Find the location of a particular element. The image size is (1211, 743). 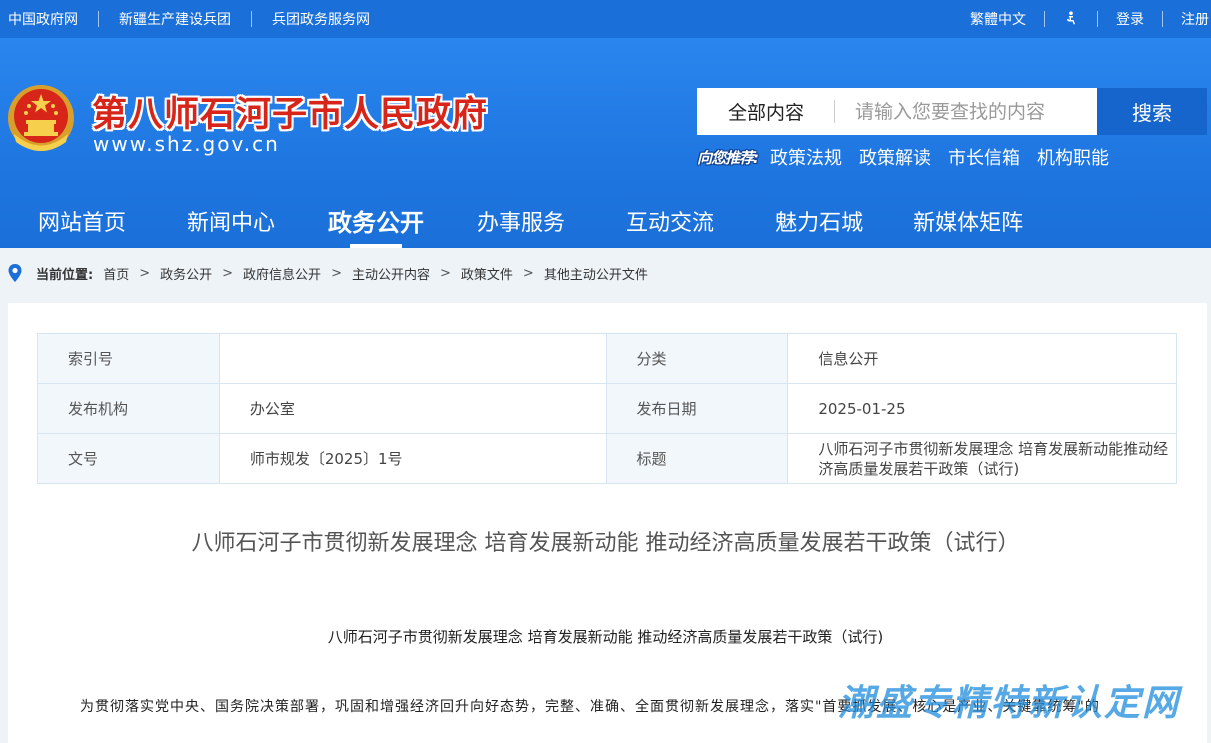

meta-value-category: 信息公开 is located at coordinates (982, 358).